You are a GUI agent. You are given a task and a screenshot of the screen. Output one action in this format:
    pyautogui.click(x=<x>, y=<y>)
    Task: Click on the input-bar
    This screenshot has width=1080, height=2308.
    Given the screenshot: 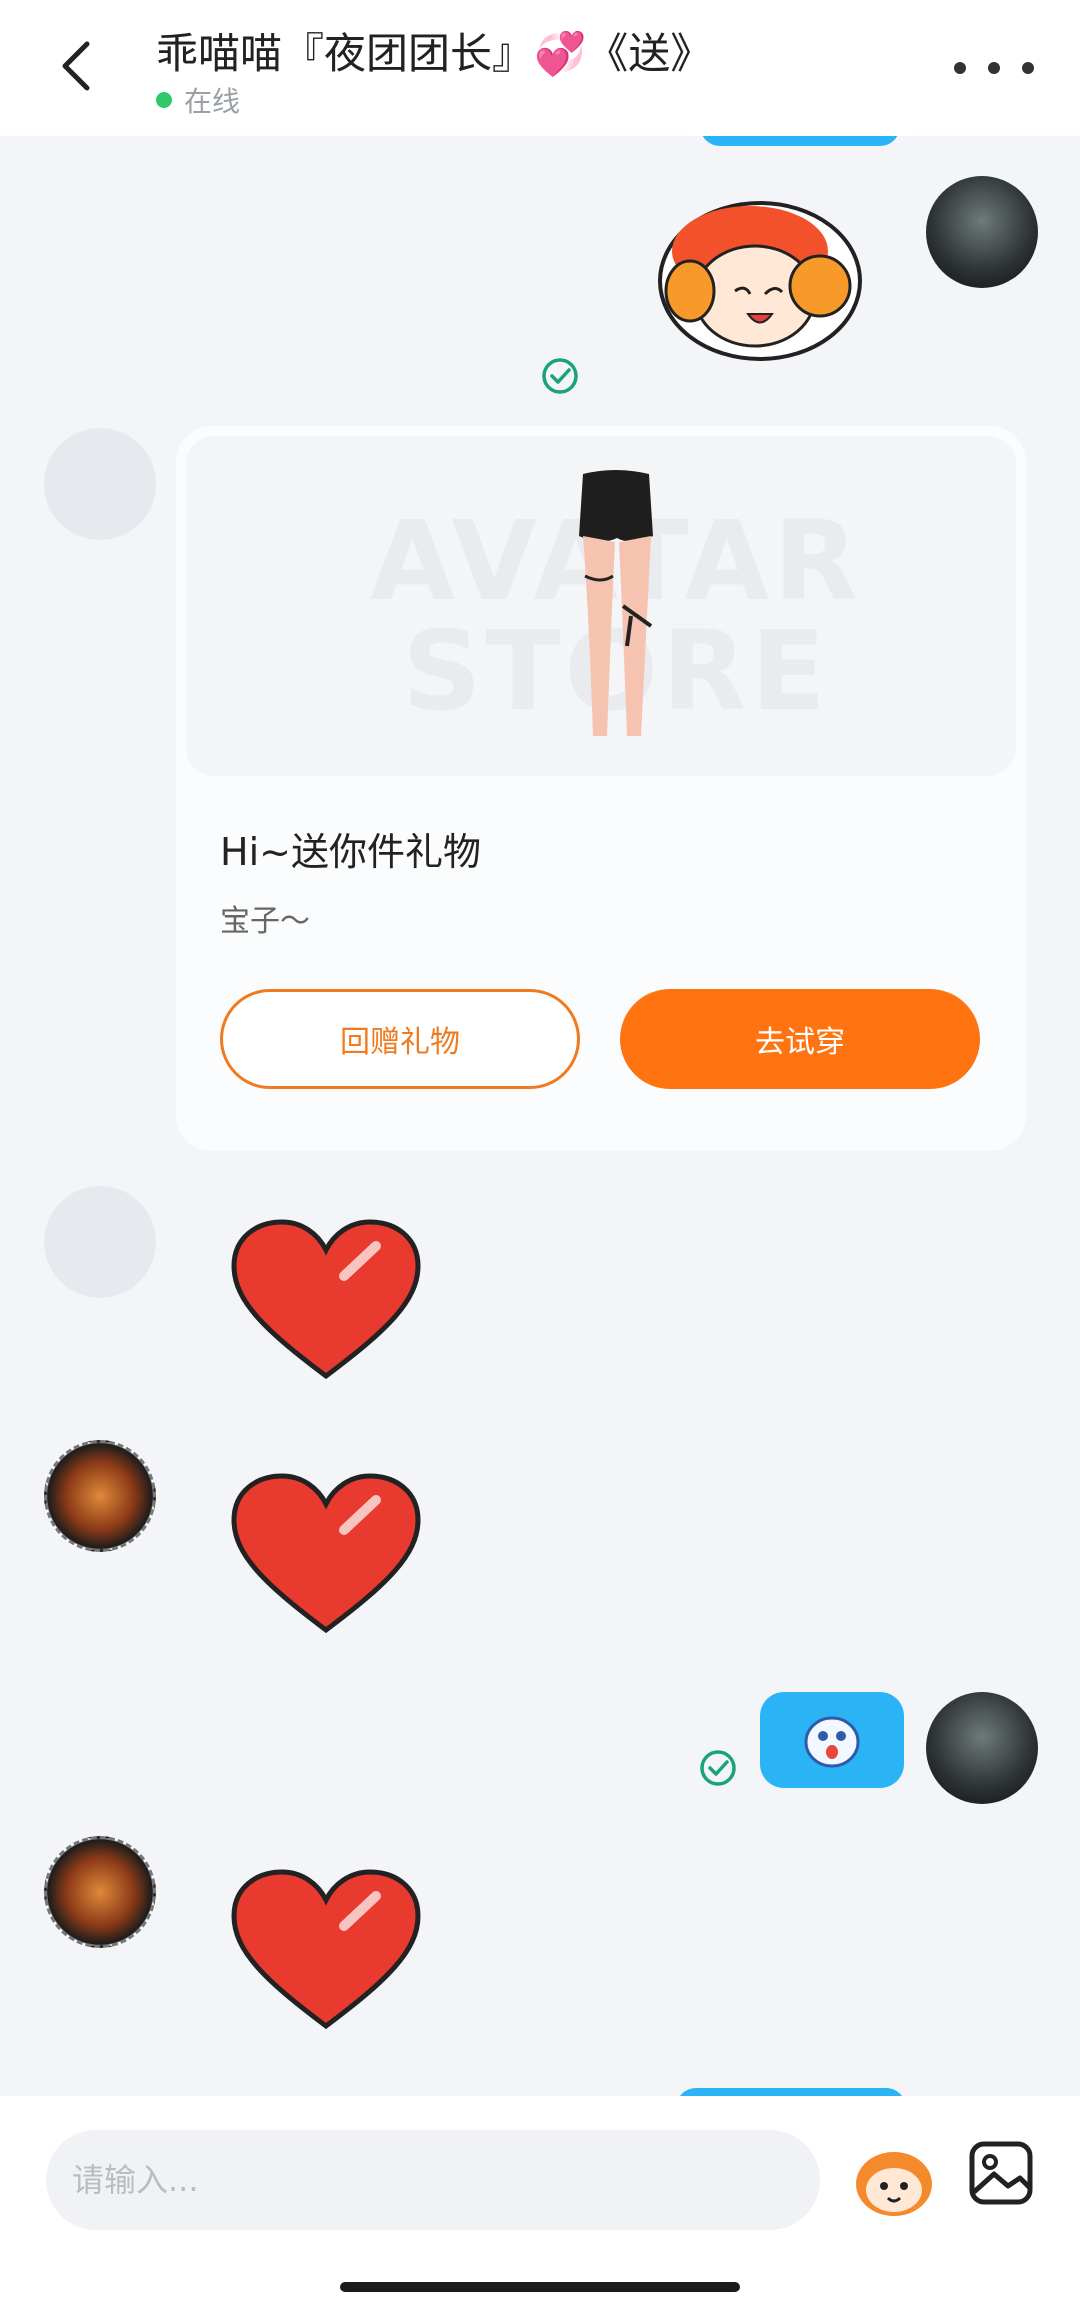 What is the action you would take?
    pyautogui.click(x=540, y=2202)
    